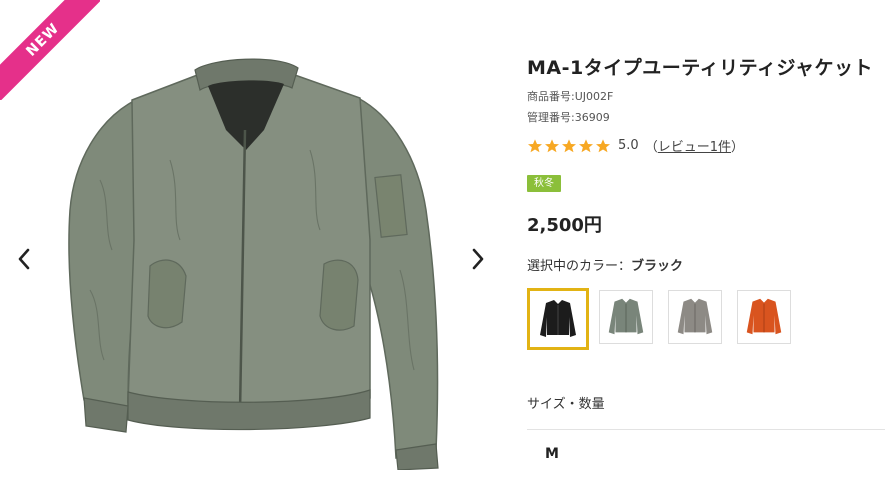  I want to click on jacket-thumbnail-sage, so click(626, 316).